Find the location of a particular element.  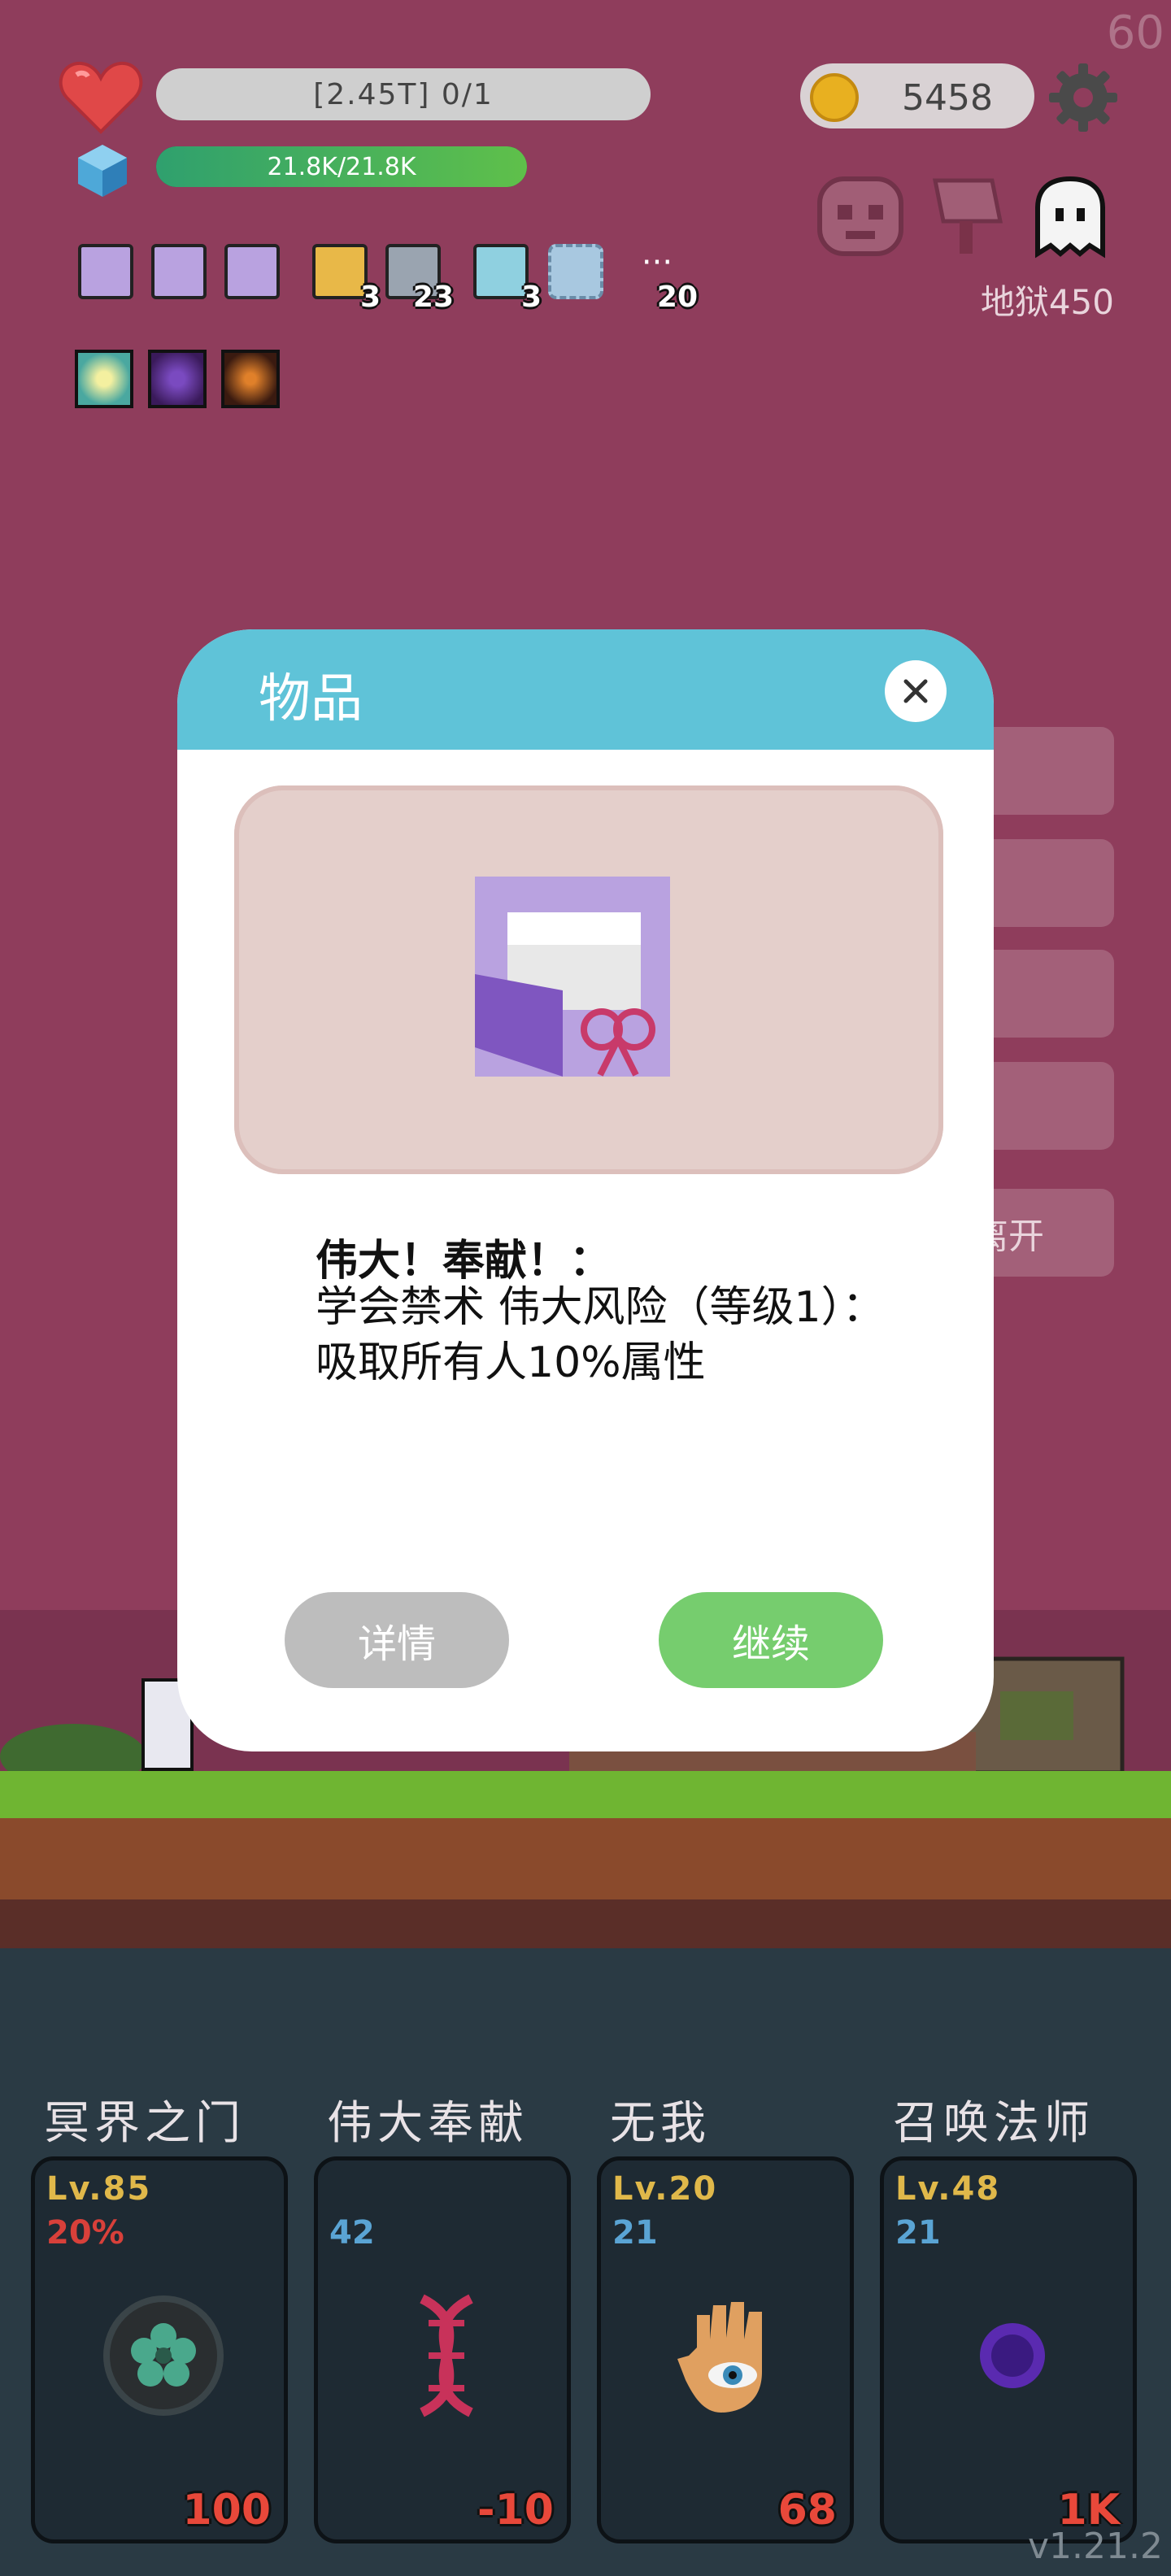

heart-icon is located at coordinates (101, 97).